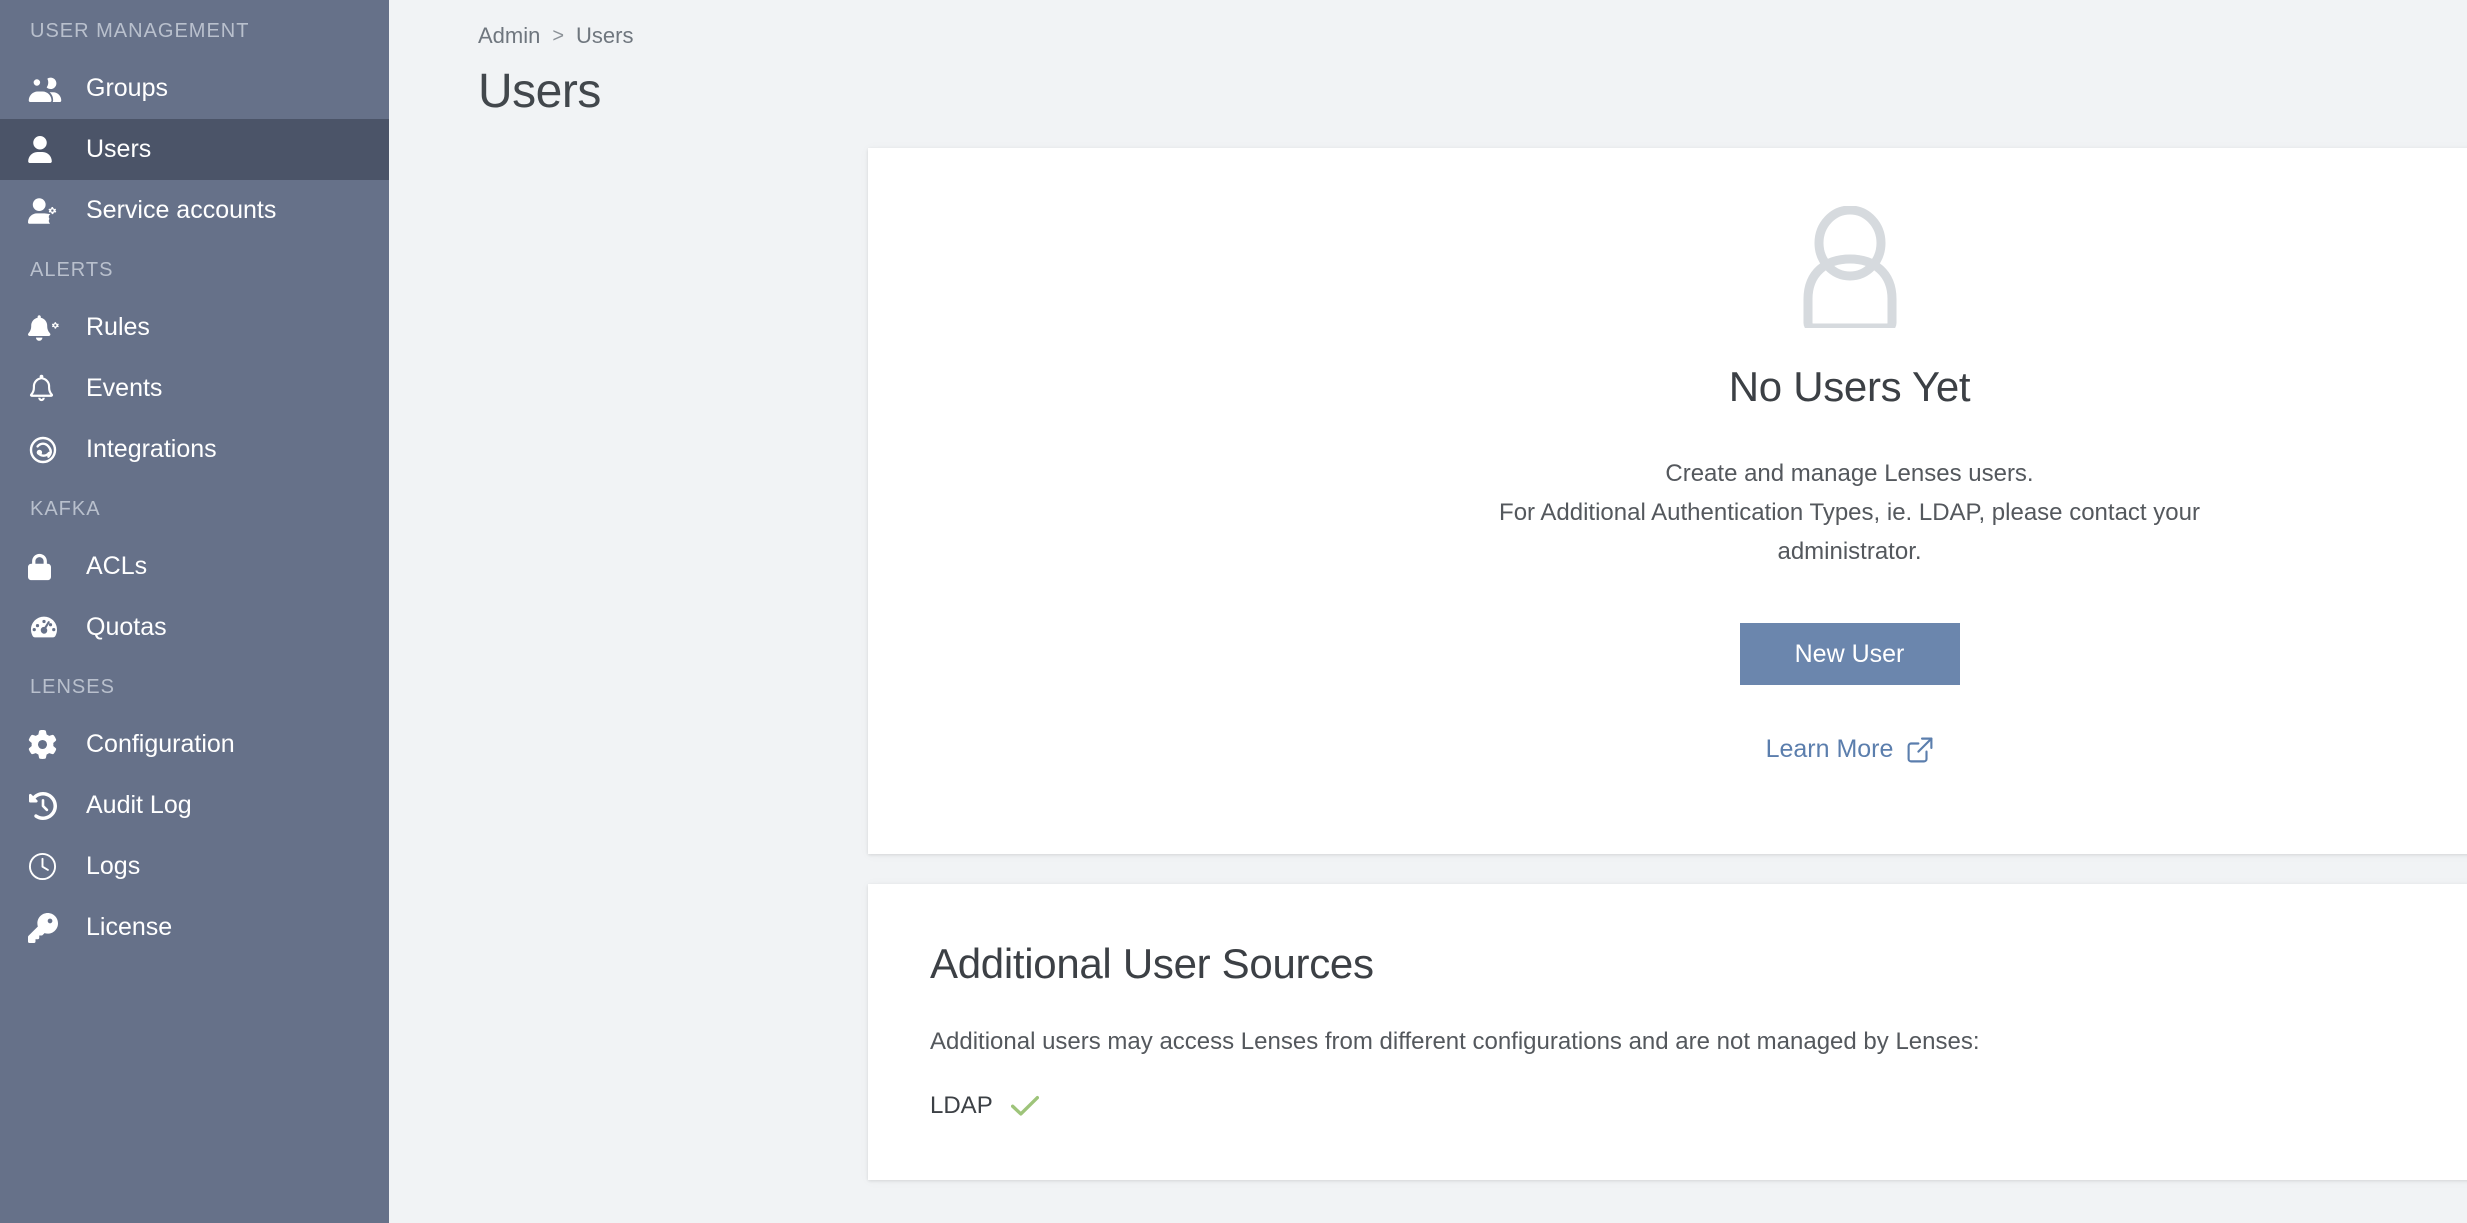 The height and width of the screenshot is (1223, 2467). What do you see at coordinates (604, 36) in the screenshot?
I see `breadcrumb-users: Users` at bounding box center [604, 36].